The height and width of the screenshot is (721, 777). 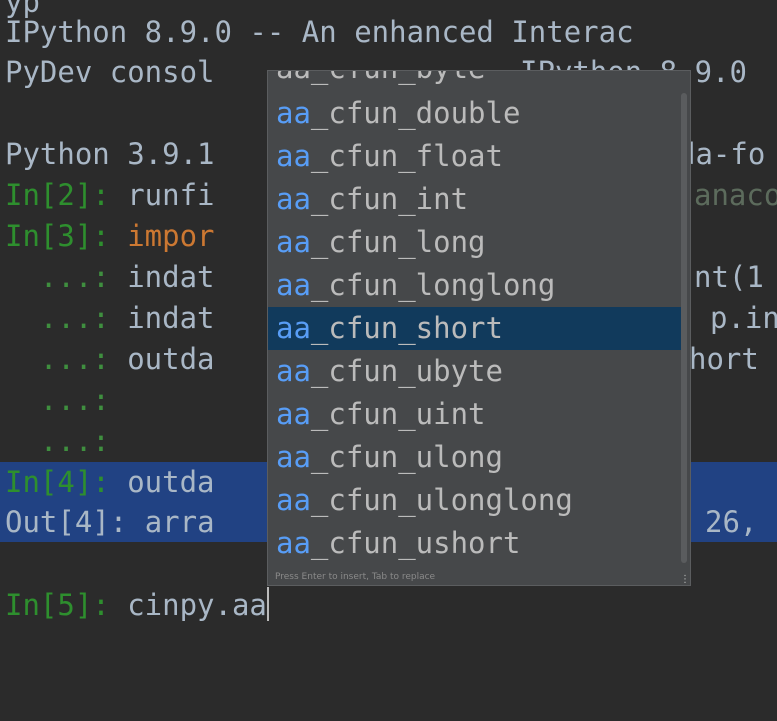 What do you see at coordinates (57, 441) in the screenshot?
I see `console-continuation-5: ...:` at bounding box center [57, 441].